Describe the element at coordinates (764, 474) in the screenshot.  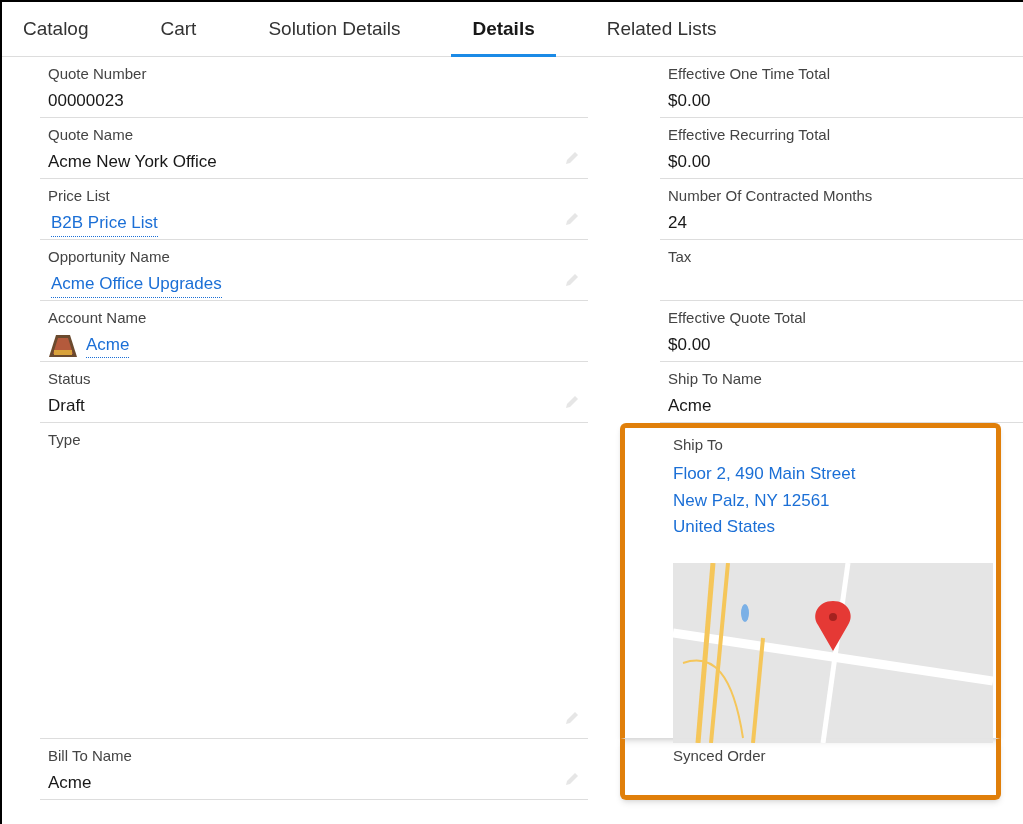
I see `address-link: Floor 2, 490 Main Street` at that location.